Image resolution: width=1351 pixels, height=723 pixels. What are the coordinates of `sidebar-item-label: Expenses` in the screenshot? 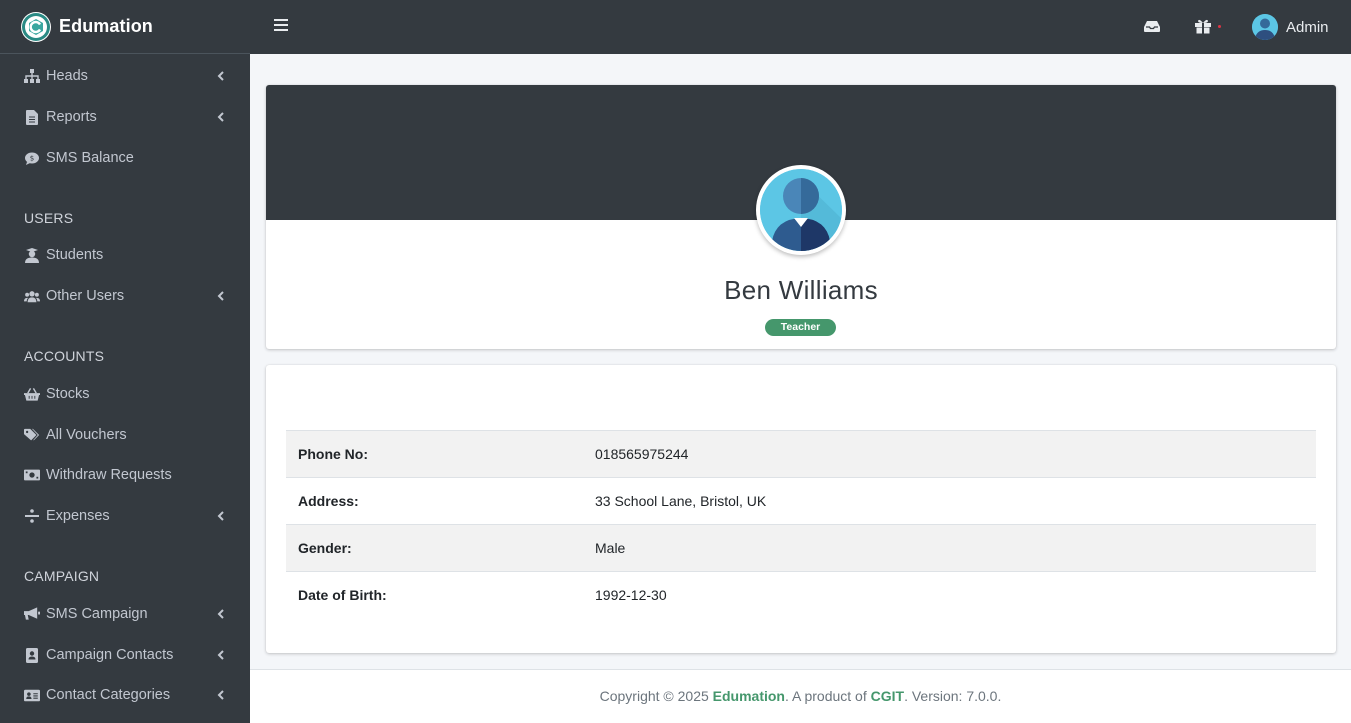 It's located at (78, 516).